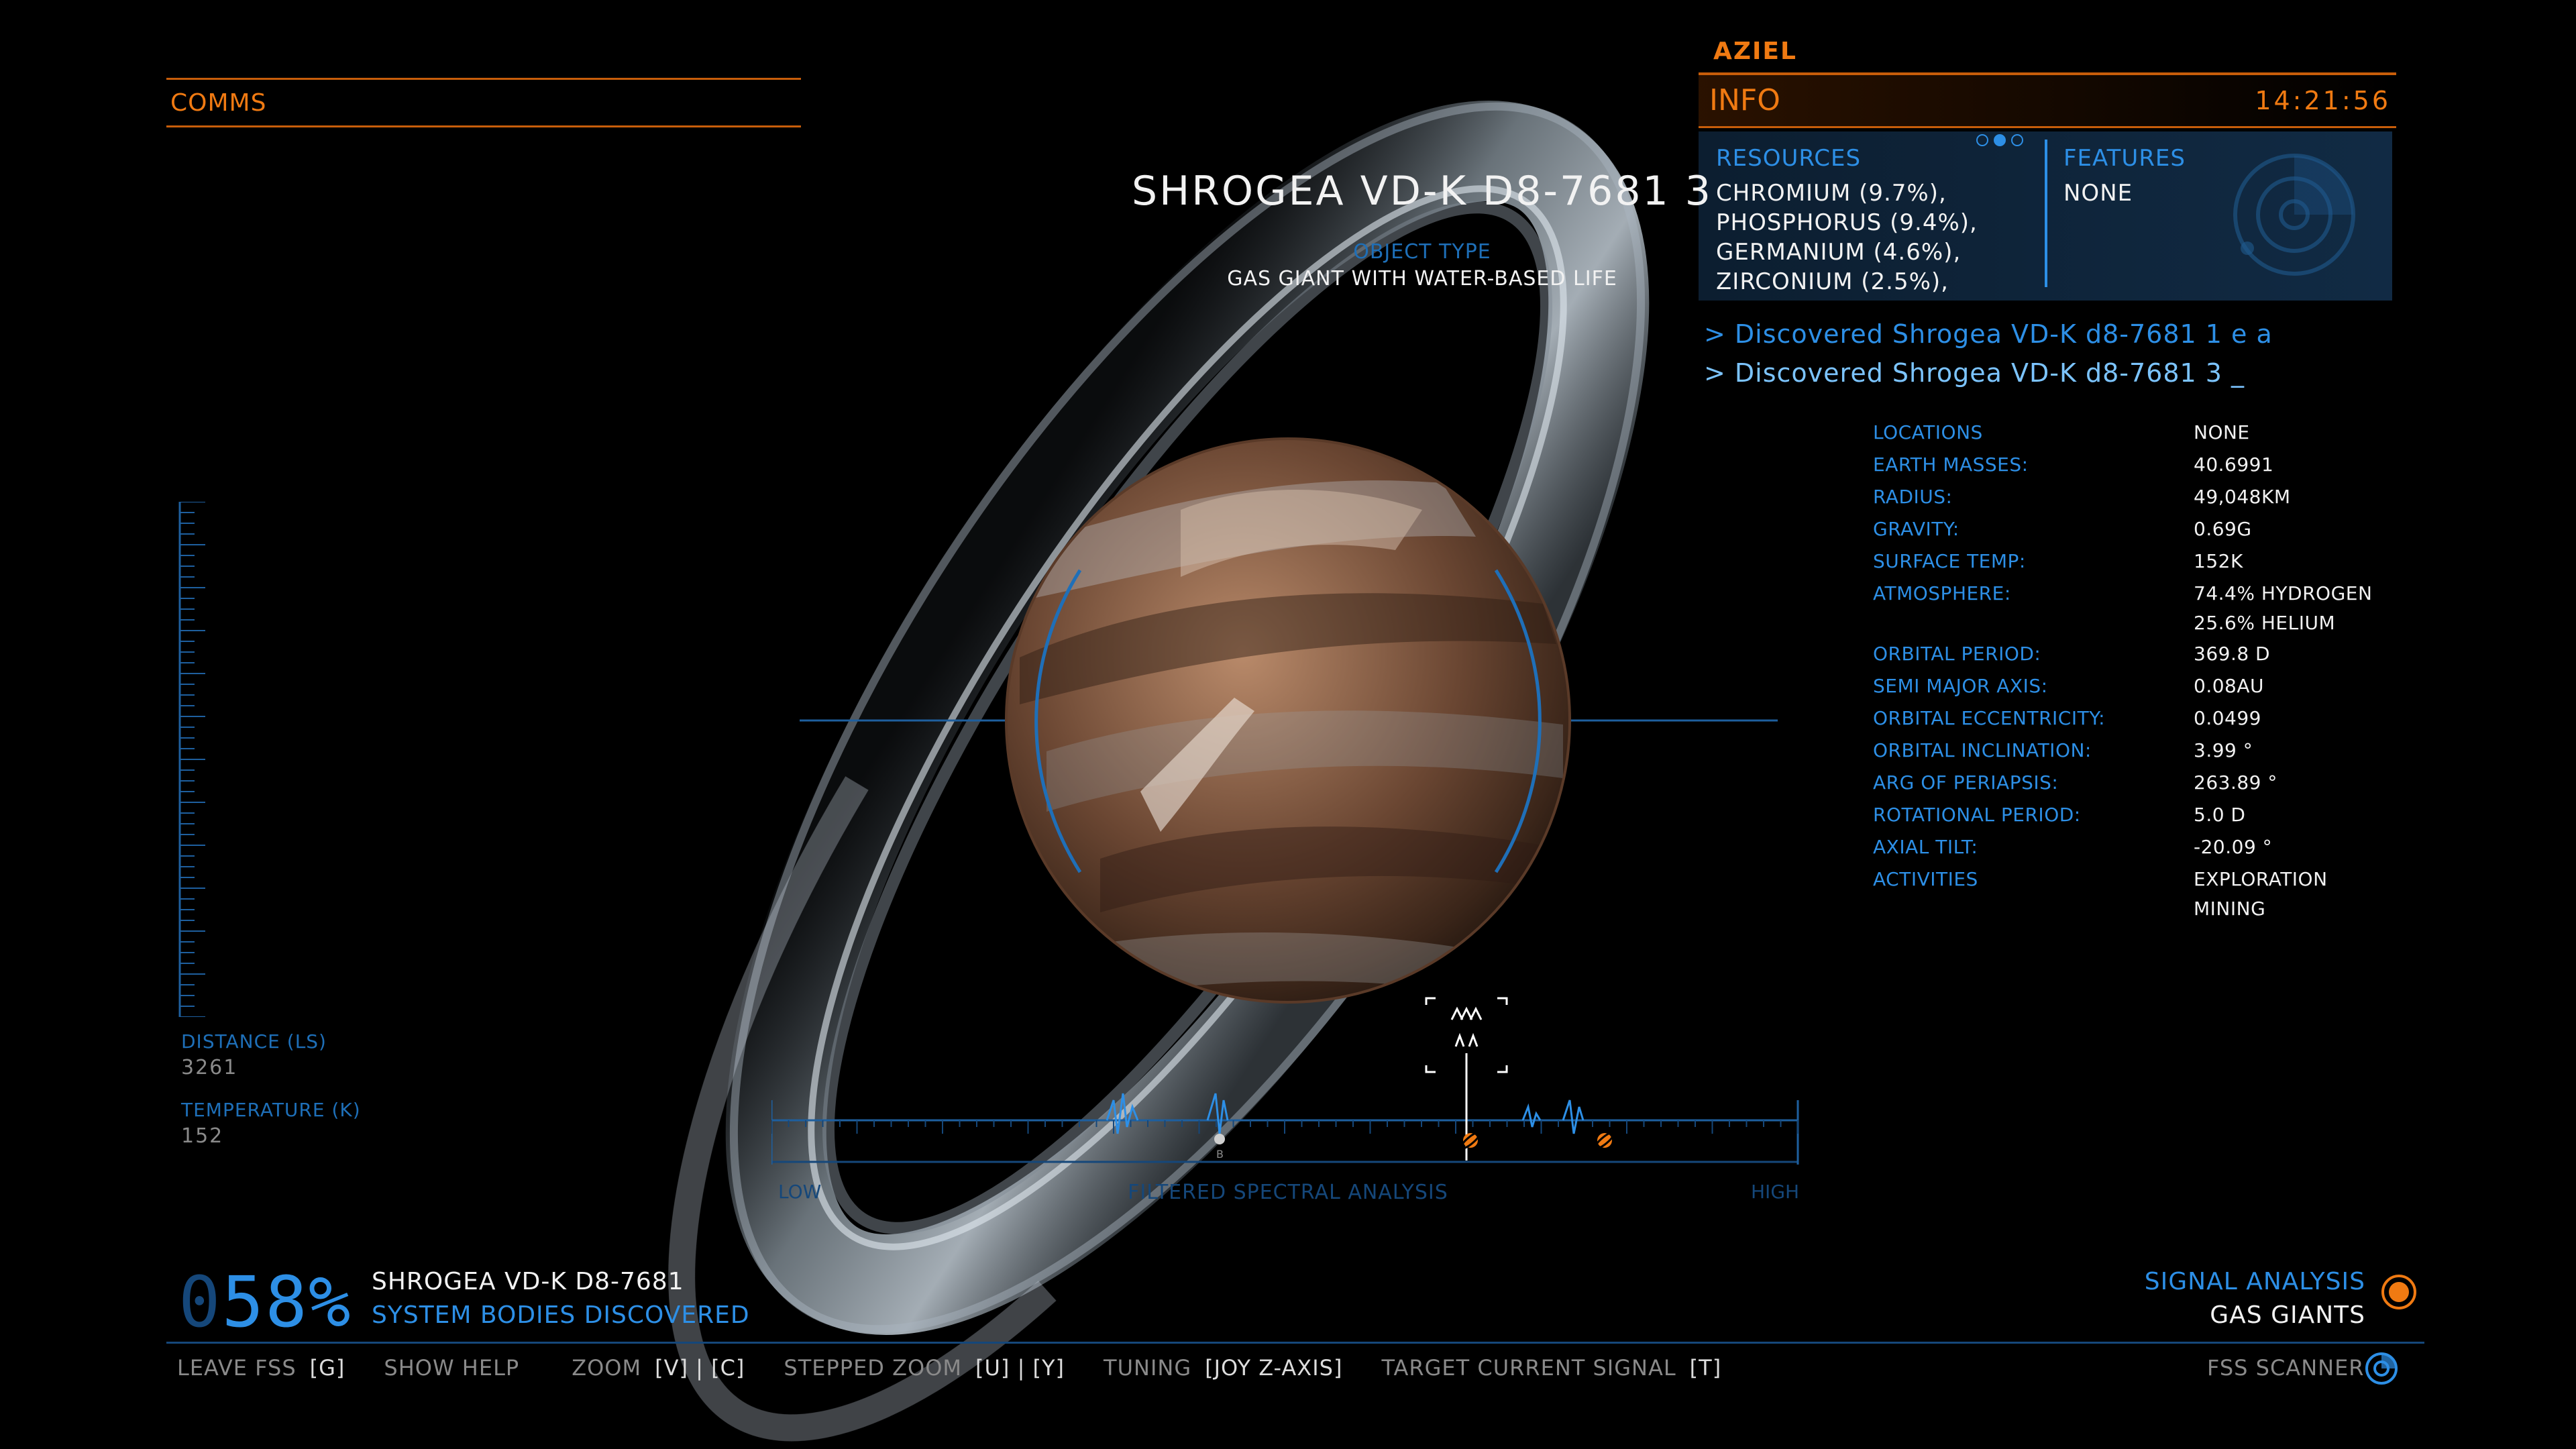  I want to click on fss-scanner-label: FSS SCANNER, so click(2286, 1368).